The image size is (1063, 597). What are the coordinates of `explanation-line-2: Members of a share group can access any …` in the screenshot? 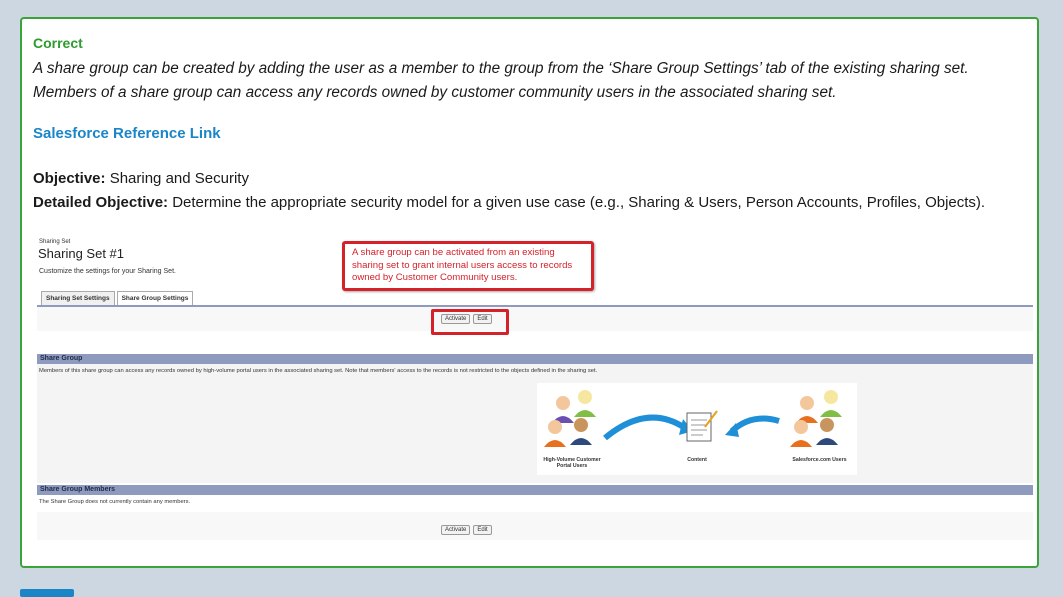 It's located at (435, 92).